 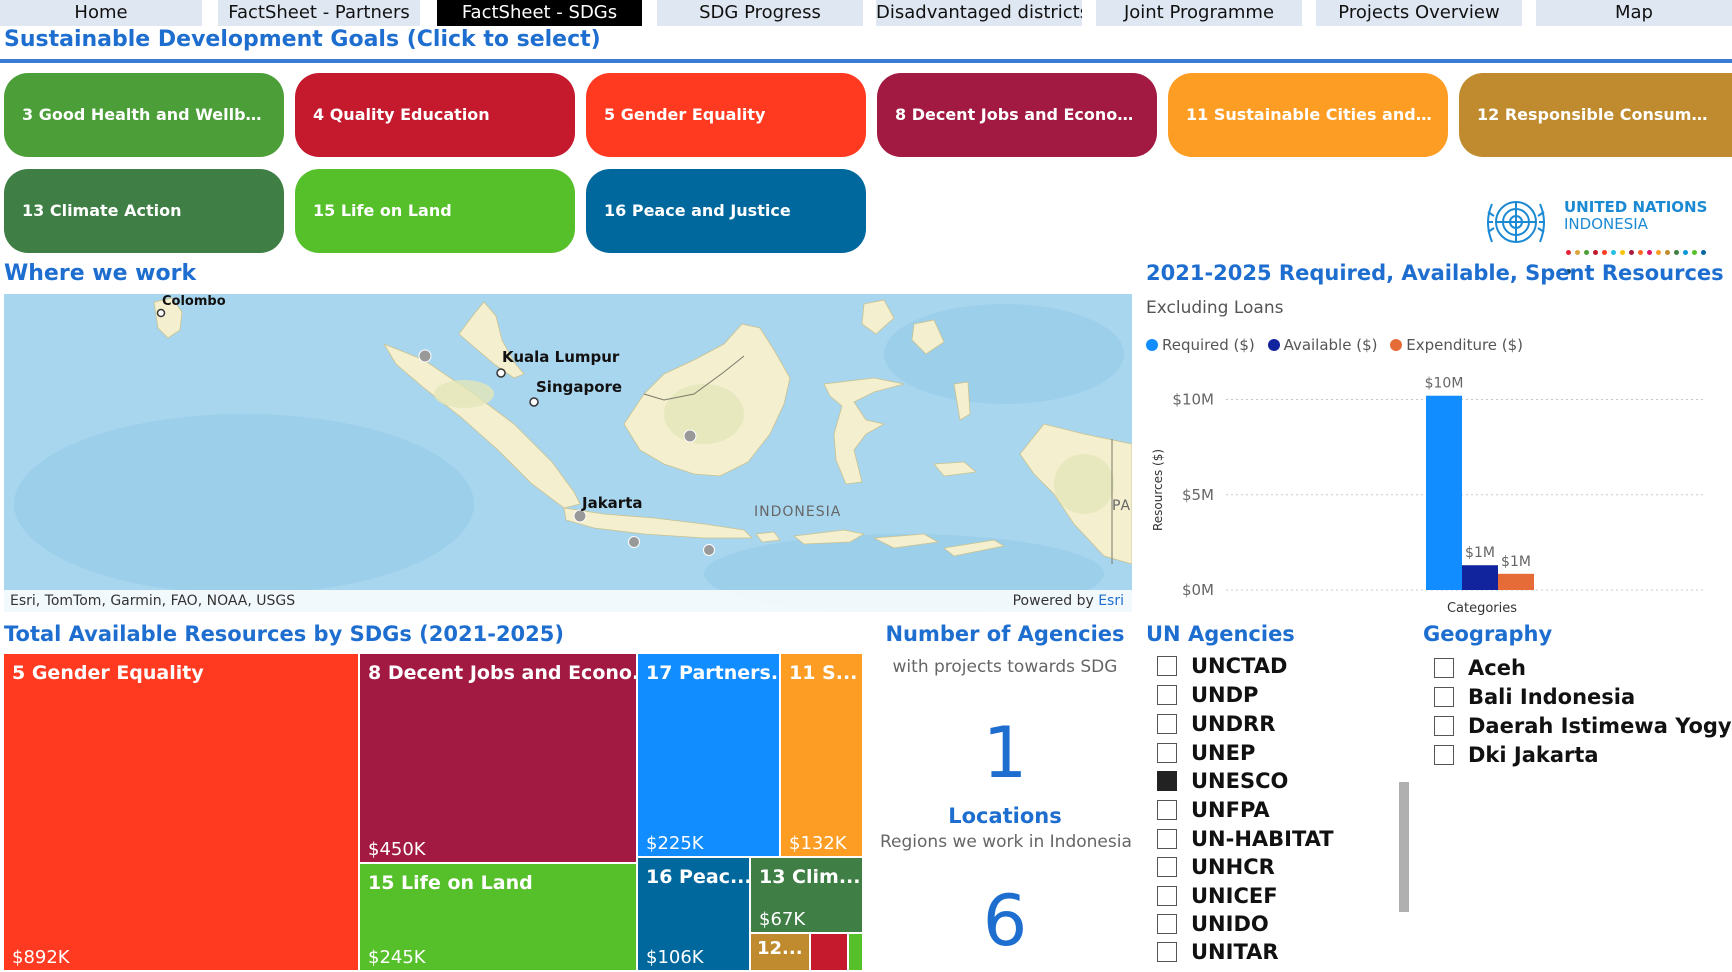 I want to click on sdg-button-label: 16 Peace and Justice, so click(x=697, y=210).